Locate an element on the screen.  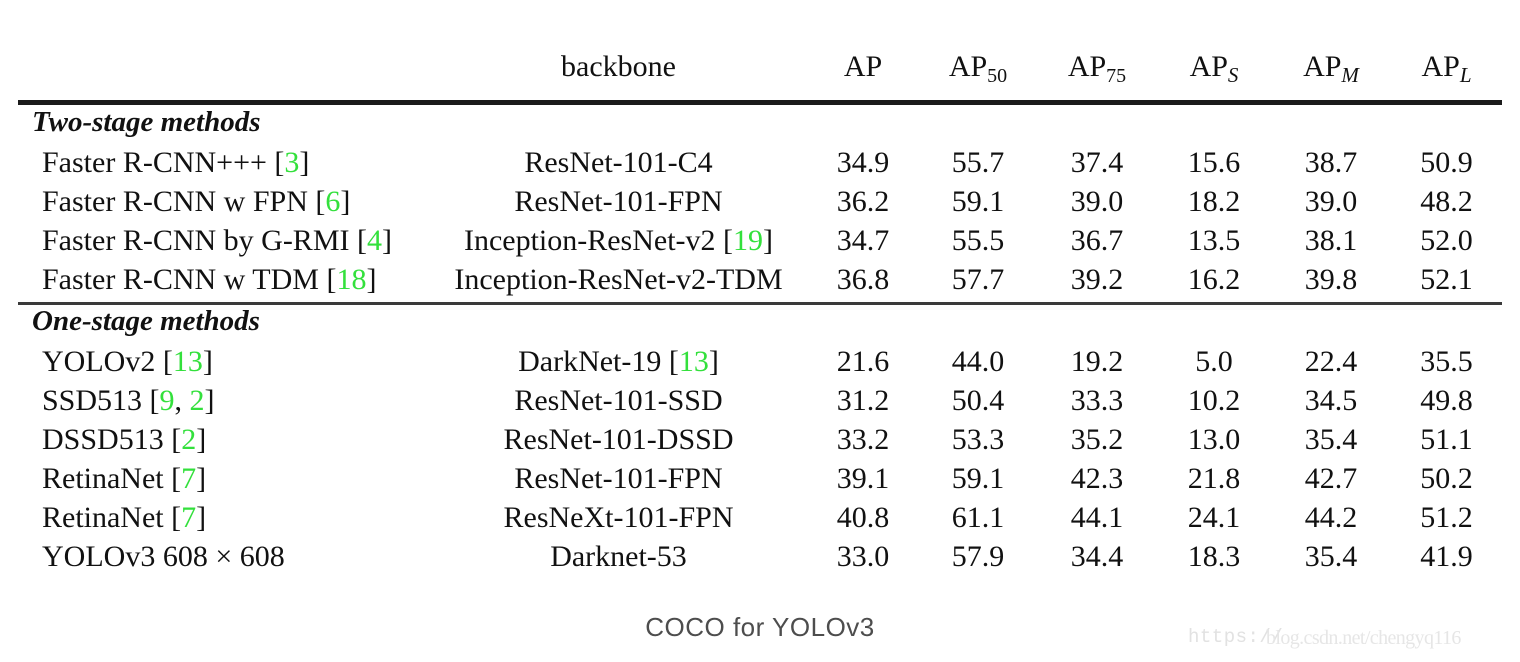
cell-apm: 42.7 is located at coordinates (1331, 478).